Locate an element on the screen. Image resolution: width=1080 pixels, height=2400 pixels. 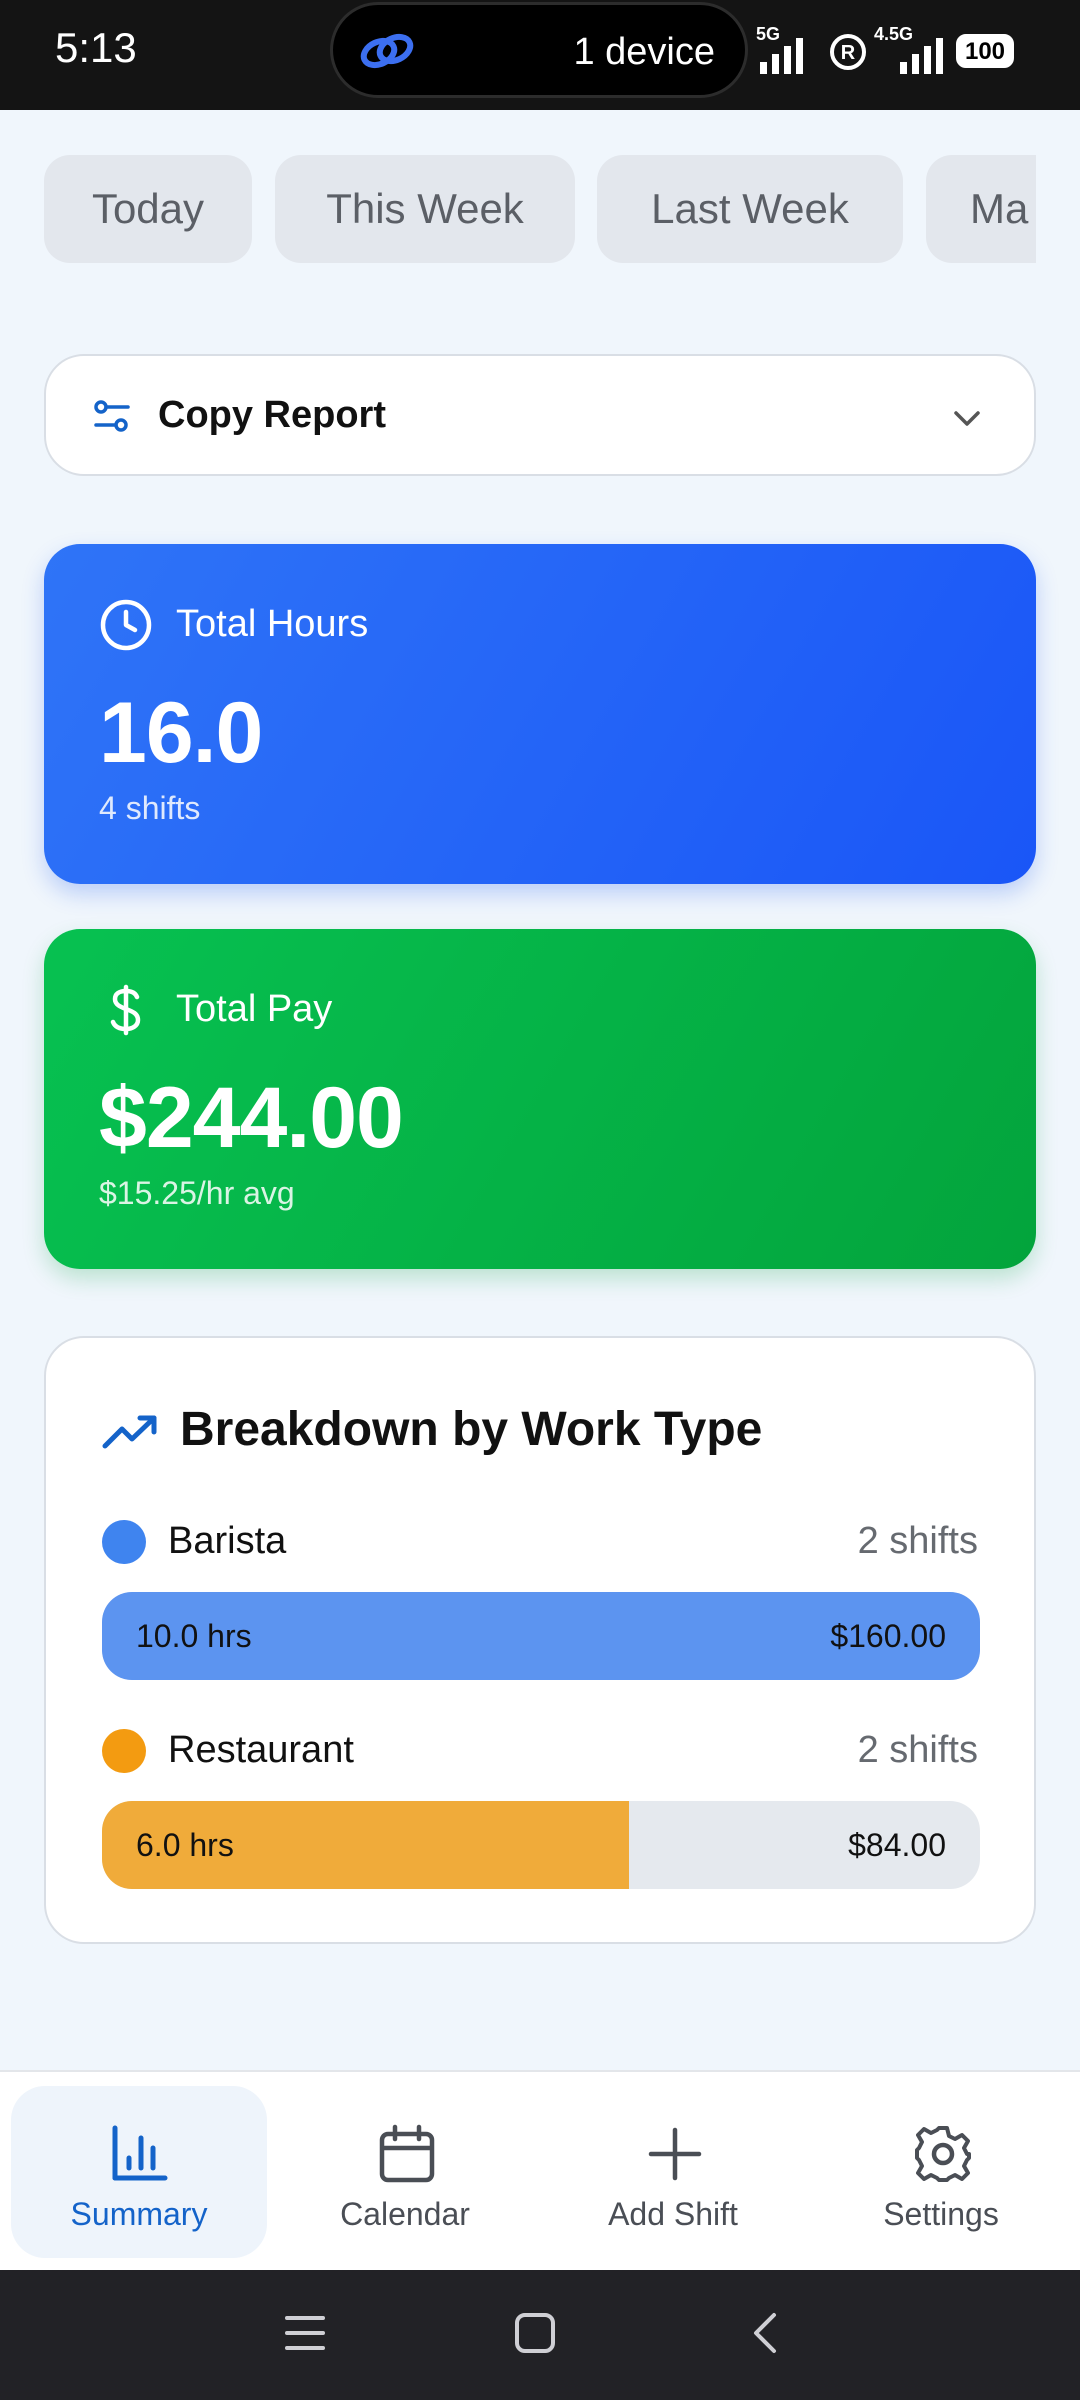
link-icon is located at coordinates (387, 51).